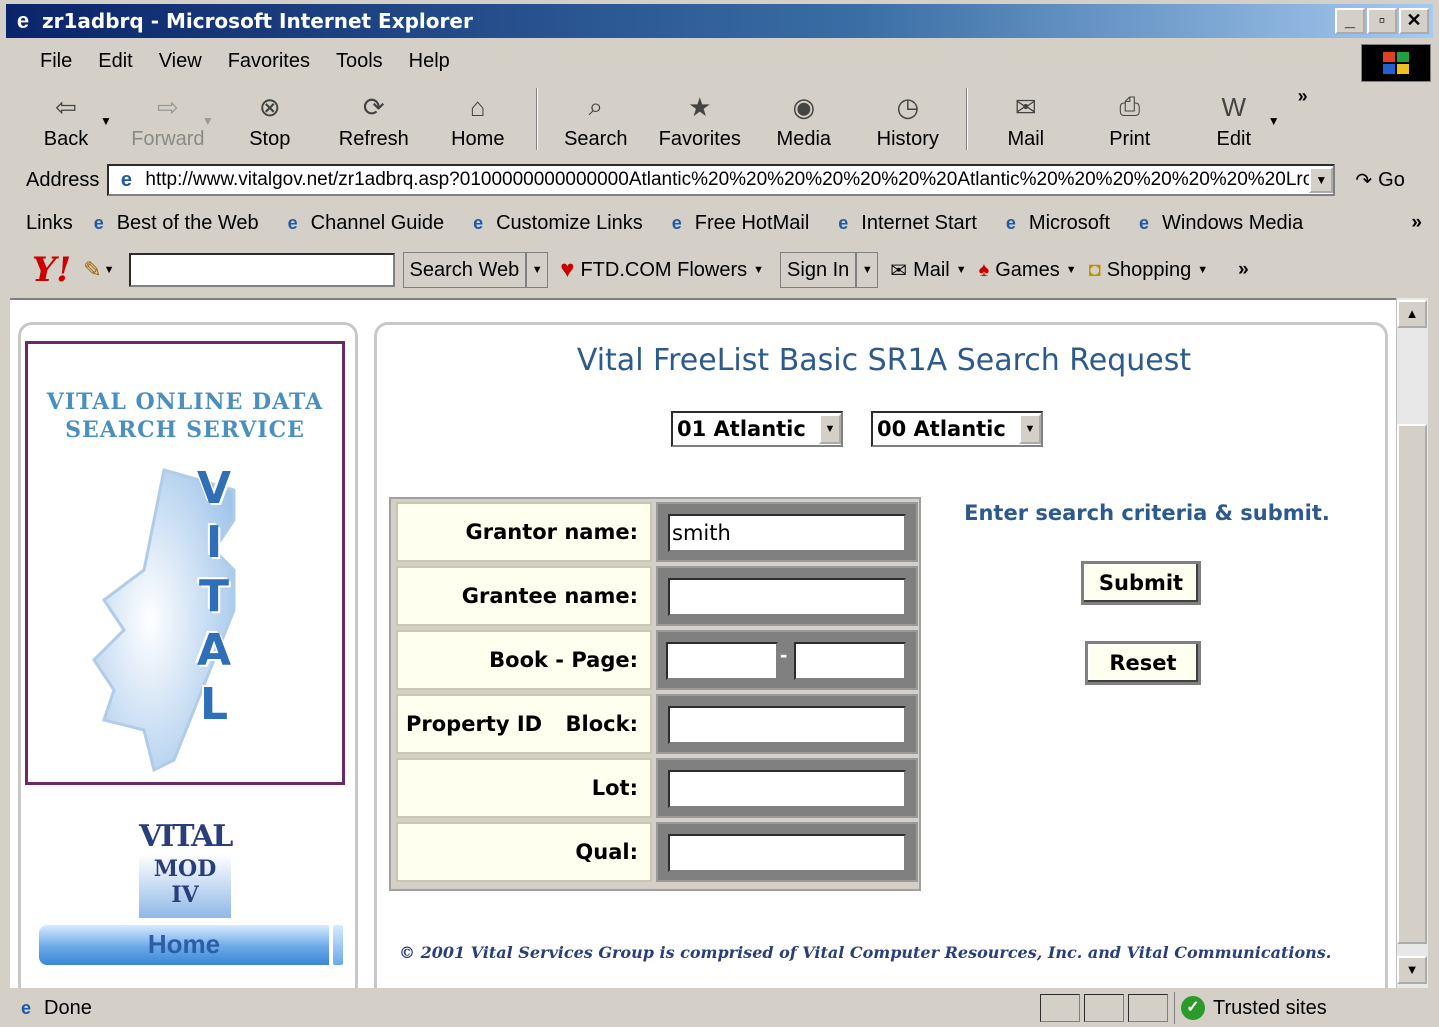  I want to click on submit-button: Submit, so click(1141, 583).